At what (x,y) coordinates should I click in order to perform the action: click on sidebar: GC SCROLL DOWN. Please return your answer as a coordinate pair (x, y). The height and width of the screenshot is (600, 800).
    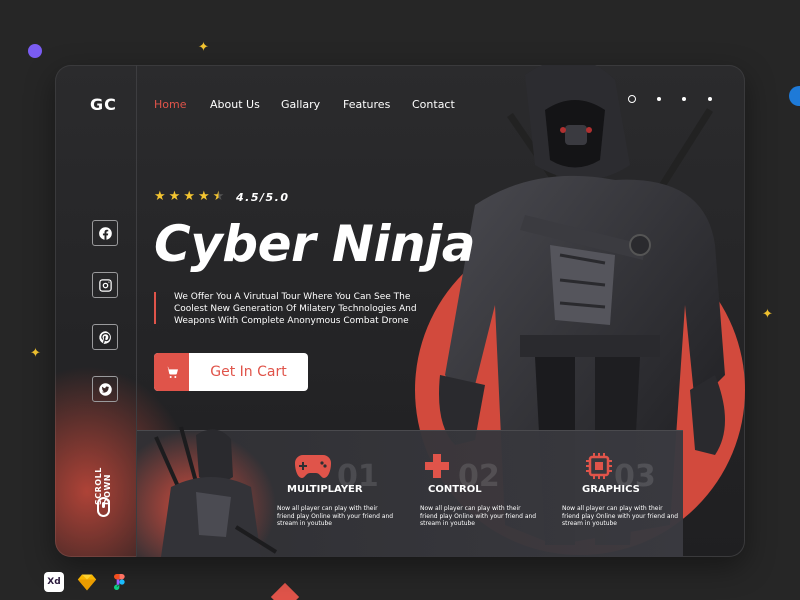
    Looking at the image, I should click on (96, 311).